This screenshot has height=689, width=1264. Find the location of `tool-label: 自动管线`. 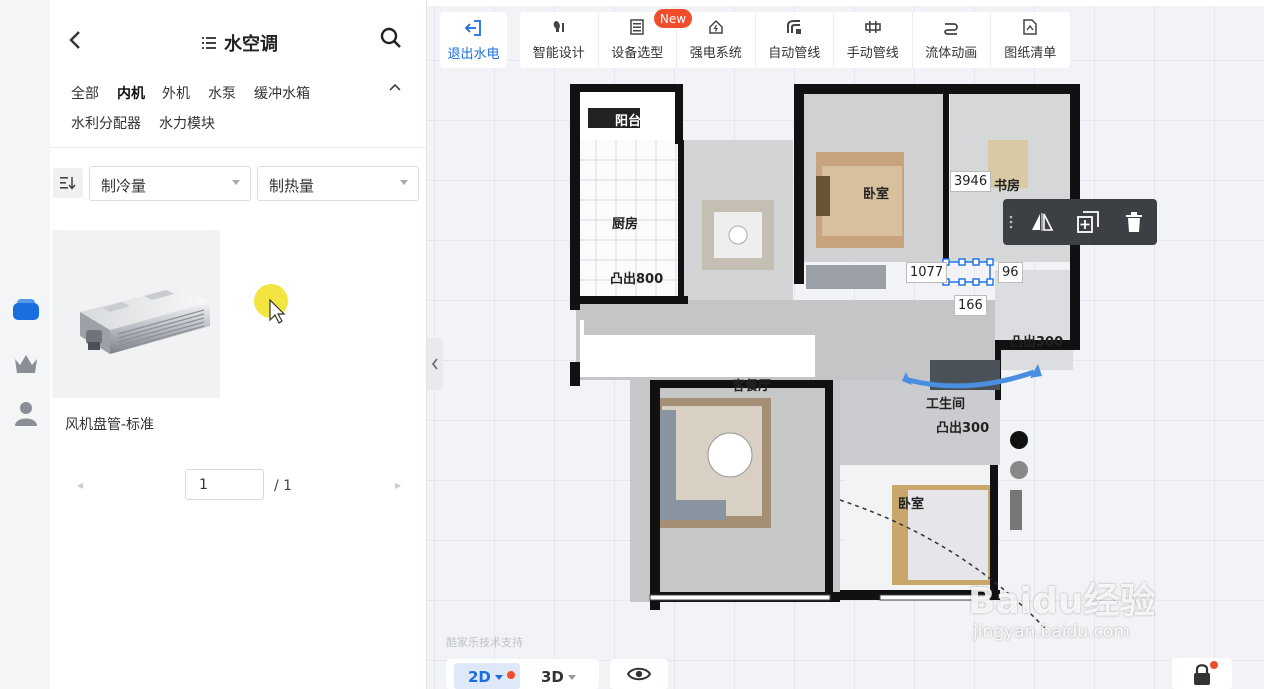

tool-label: 自动管线 is located at coordinates (794, 53).